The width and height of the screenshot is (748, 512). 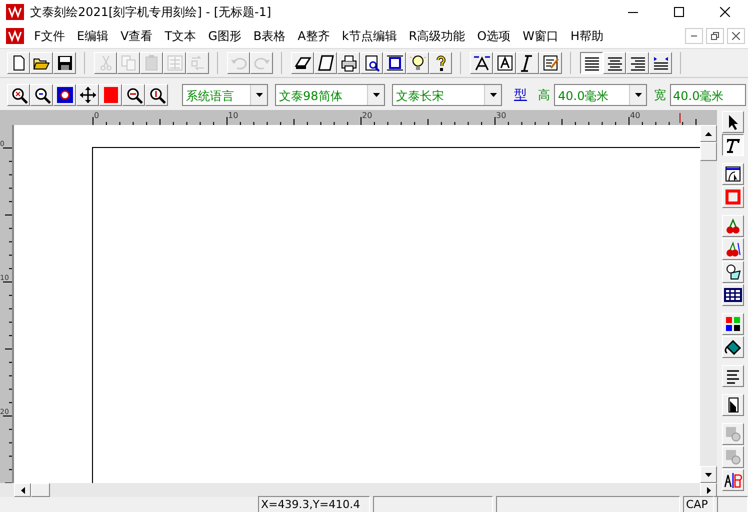 What do you see at coordinates (358, 490) in the screenshot?
I see `horizontal-scrollbar` at bounding box center [358, 490].